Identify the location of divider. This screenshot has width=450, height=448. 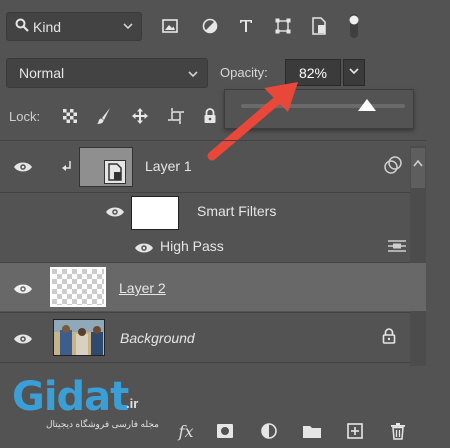
(213, 362).